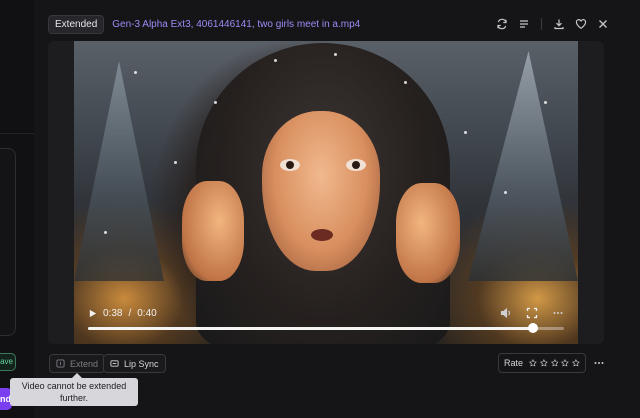  Describe the element at coordinates (428, 233) in the screenshot. I see `hand-right` at that location.